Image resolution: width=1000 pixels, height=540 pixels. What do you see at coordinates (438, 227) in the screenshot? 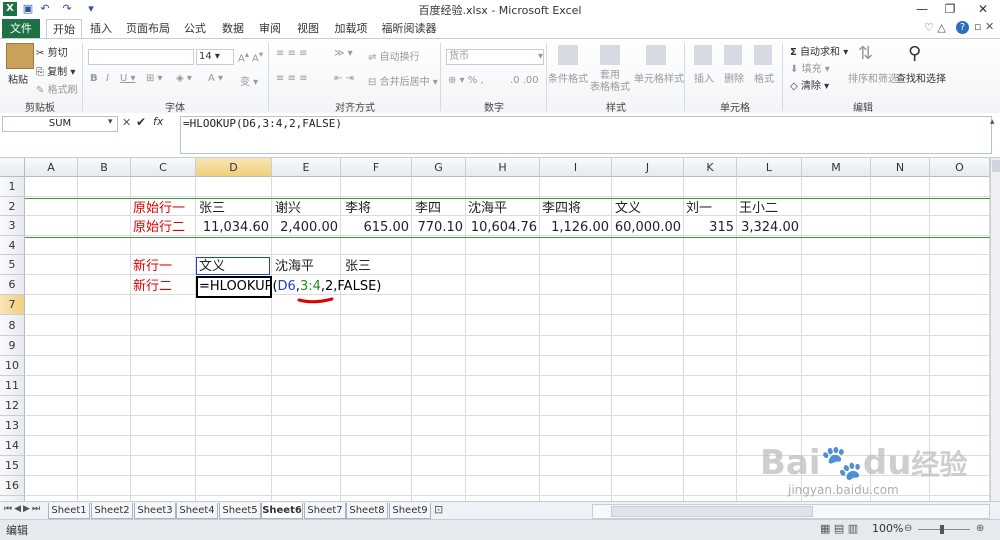
I see `cell-value: 770.10` at bounding box center [438, 227].